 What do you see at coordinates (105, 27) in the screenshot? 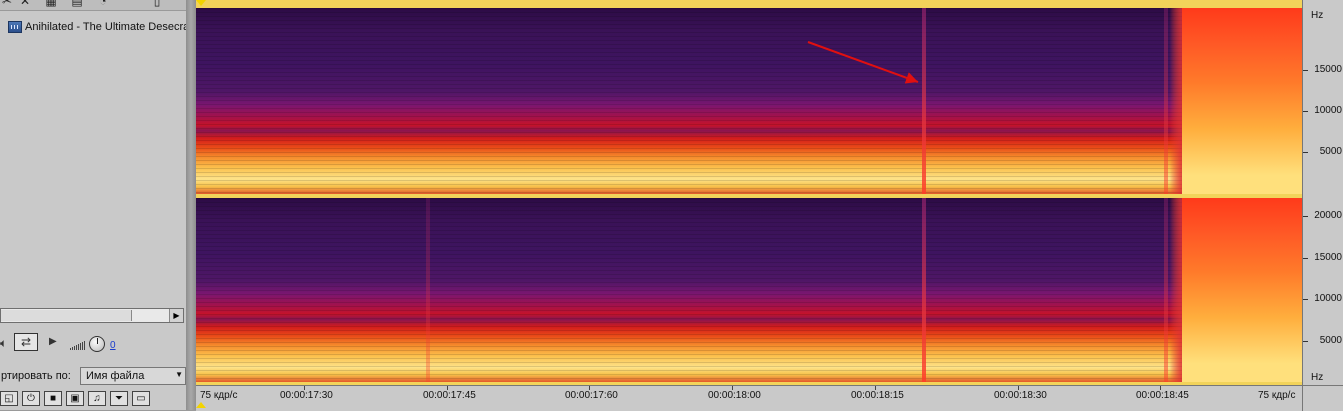
I see `file-name: Anihilated - The Ultimate Desecra` at bounding box center [105, 27].